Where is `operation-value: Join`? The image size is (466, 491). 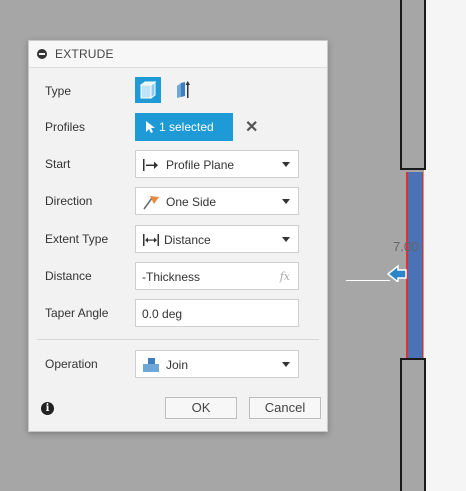
operation-value: Join is located at coordinates (177, 365).